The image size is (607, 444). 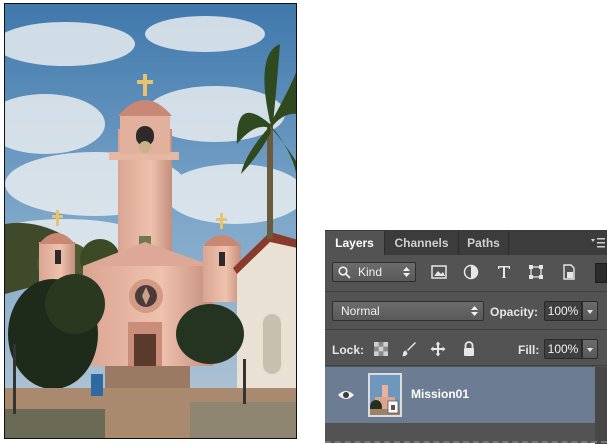 What do you see at coordinates (484, 243) in the screenshot?
I see `tab-paths: Paths` at bounding box center [484, 243].